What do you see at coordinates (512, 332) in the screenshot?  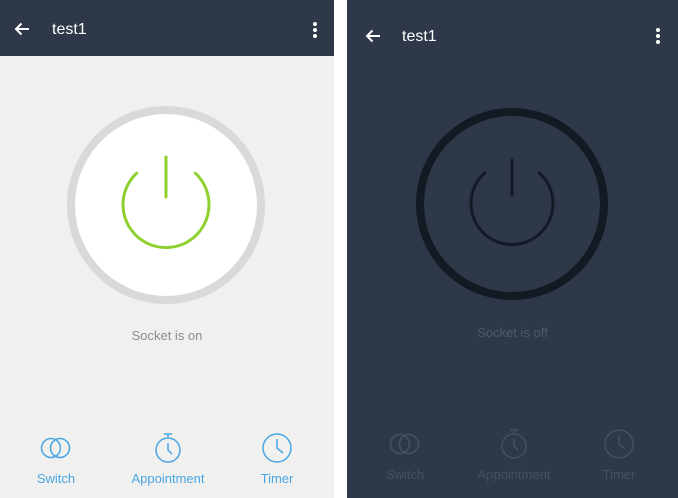 I see `socket-status: Socket is off` at bounding box center [512, 332].